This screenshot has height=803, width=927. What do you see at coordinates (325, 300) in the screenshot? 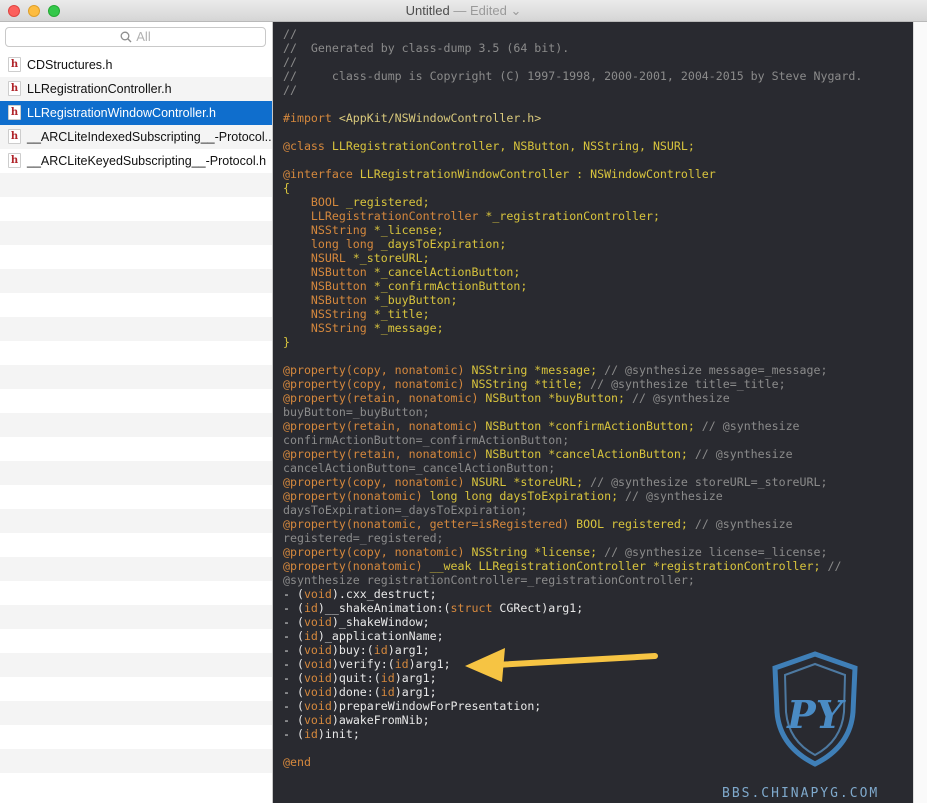
I see `code-token: NSButton` at bounding box center [325, 300].